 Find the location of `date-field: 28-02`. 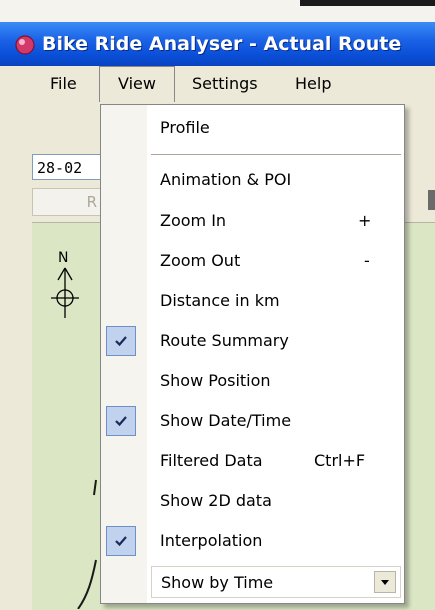

date-field: 28-02 is located at coordinates (67, 167).